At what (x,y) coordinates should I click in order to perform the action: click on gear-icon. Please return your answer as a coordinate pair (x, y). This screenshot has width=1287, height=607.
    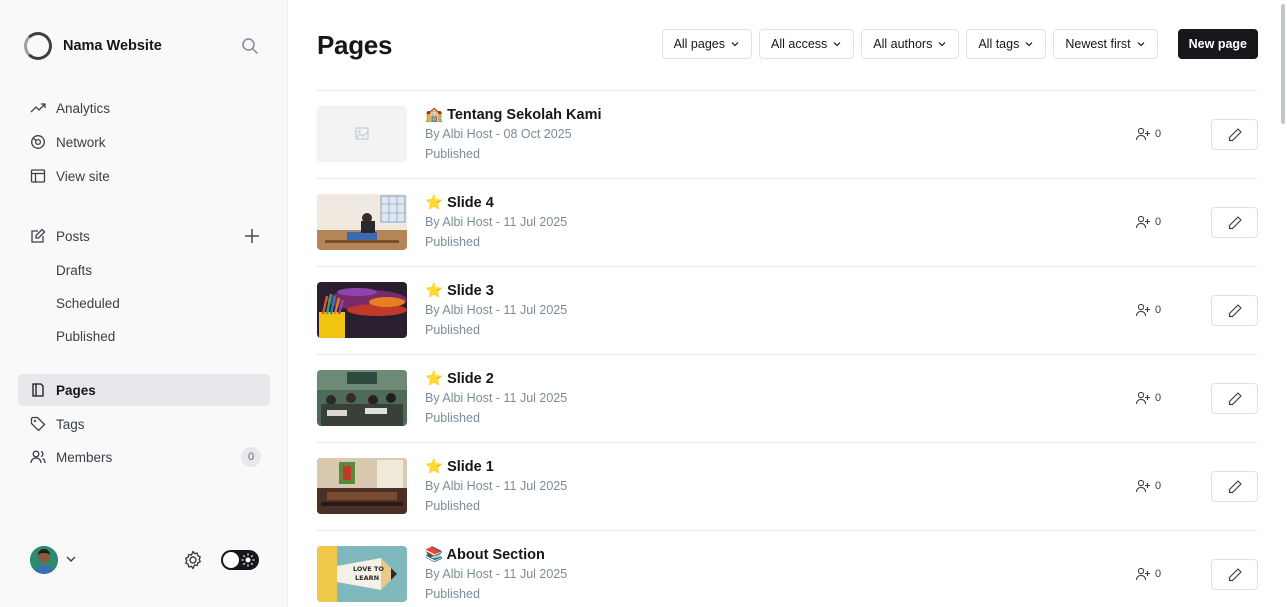
    Looking at the image, I should click on (193, 560).